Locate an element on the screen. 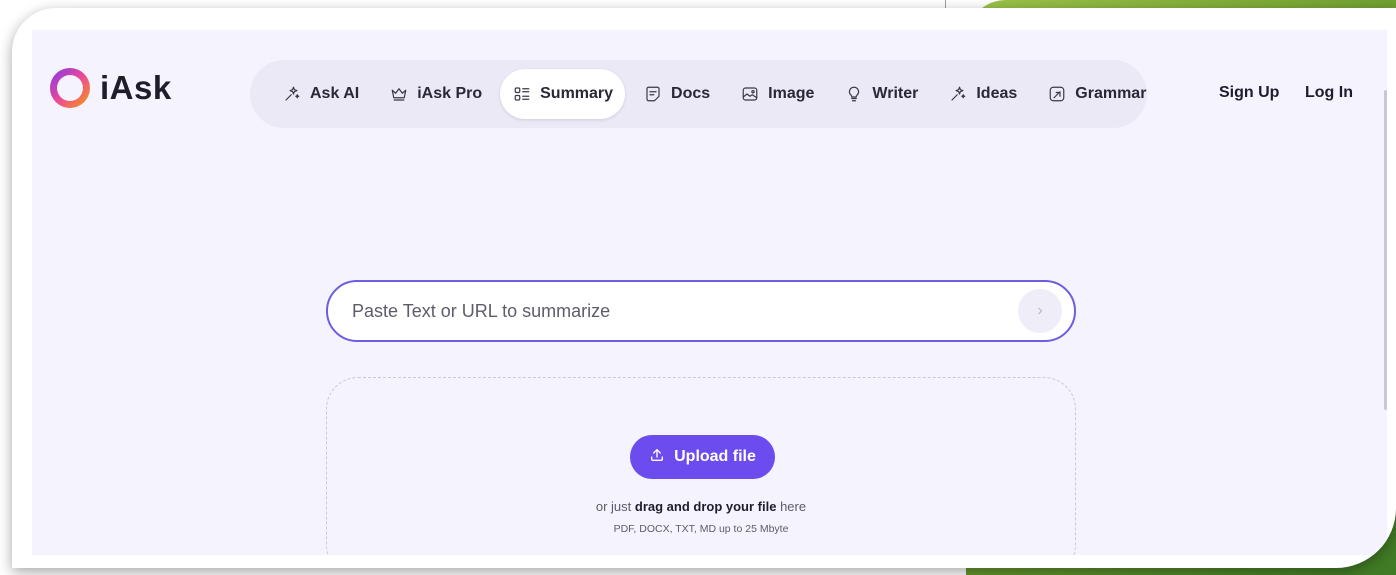  submit-button: › is located at coordinates (1040, 311).